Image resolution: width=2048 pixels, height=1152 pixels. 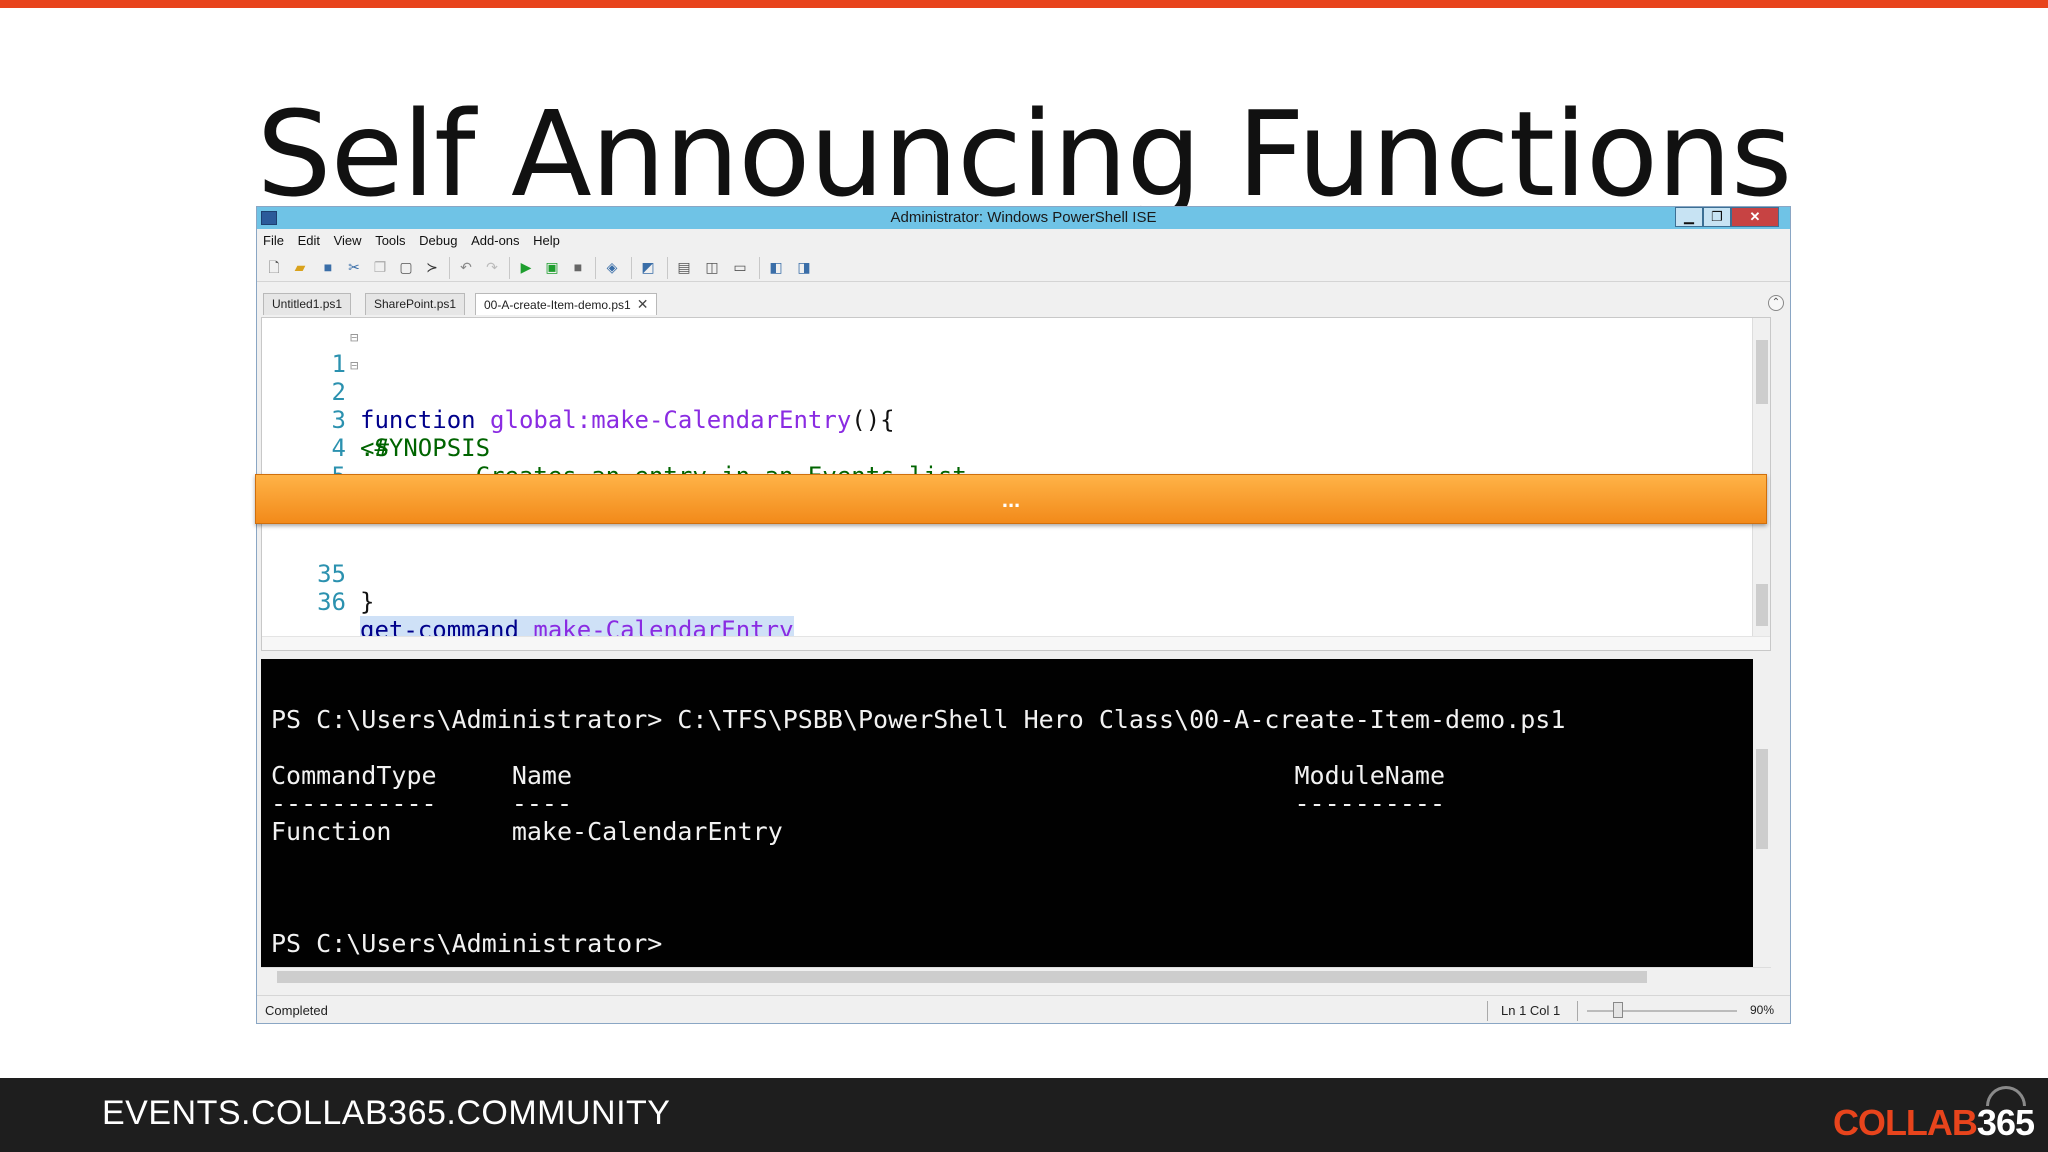 What do you see at coordinates (1905, 1122) in the screenshot?
I see `logo-text: COLLAB` at bounding box center [1905, 1122].